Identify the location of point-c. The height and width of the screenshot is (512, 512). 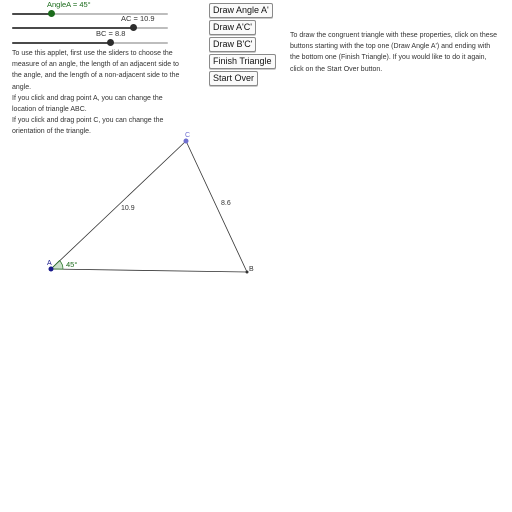
(186, 141).